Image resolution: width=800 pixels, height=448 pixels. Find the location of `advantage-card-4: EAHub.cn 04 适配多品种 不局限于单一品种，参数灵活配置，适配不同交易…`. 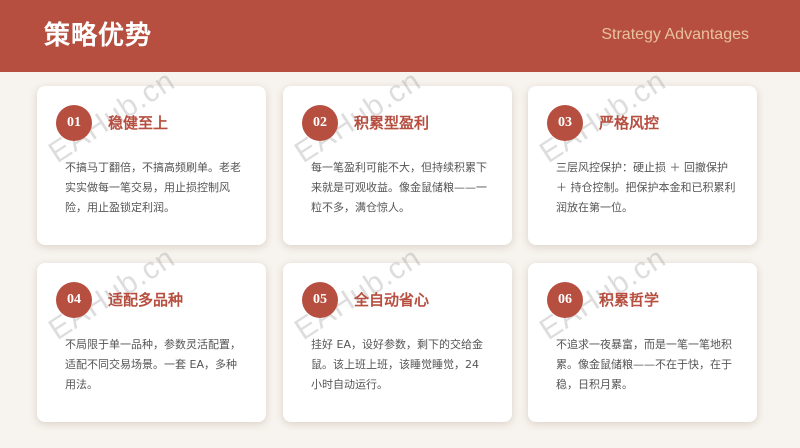

advantage-card-4: EAHub.cn 04 适配多品种 不局限于单一品种，参数灵活配置，适配不同交易… is located at coordinates (151, 331).